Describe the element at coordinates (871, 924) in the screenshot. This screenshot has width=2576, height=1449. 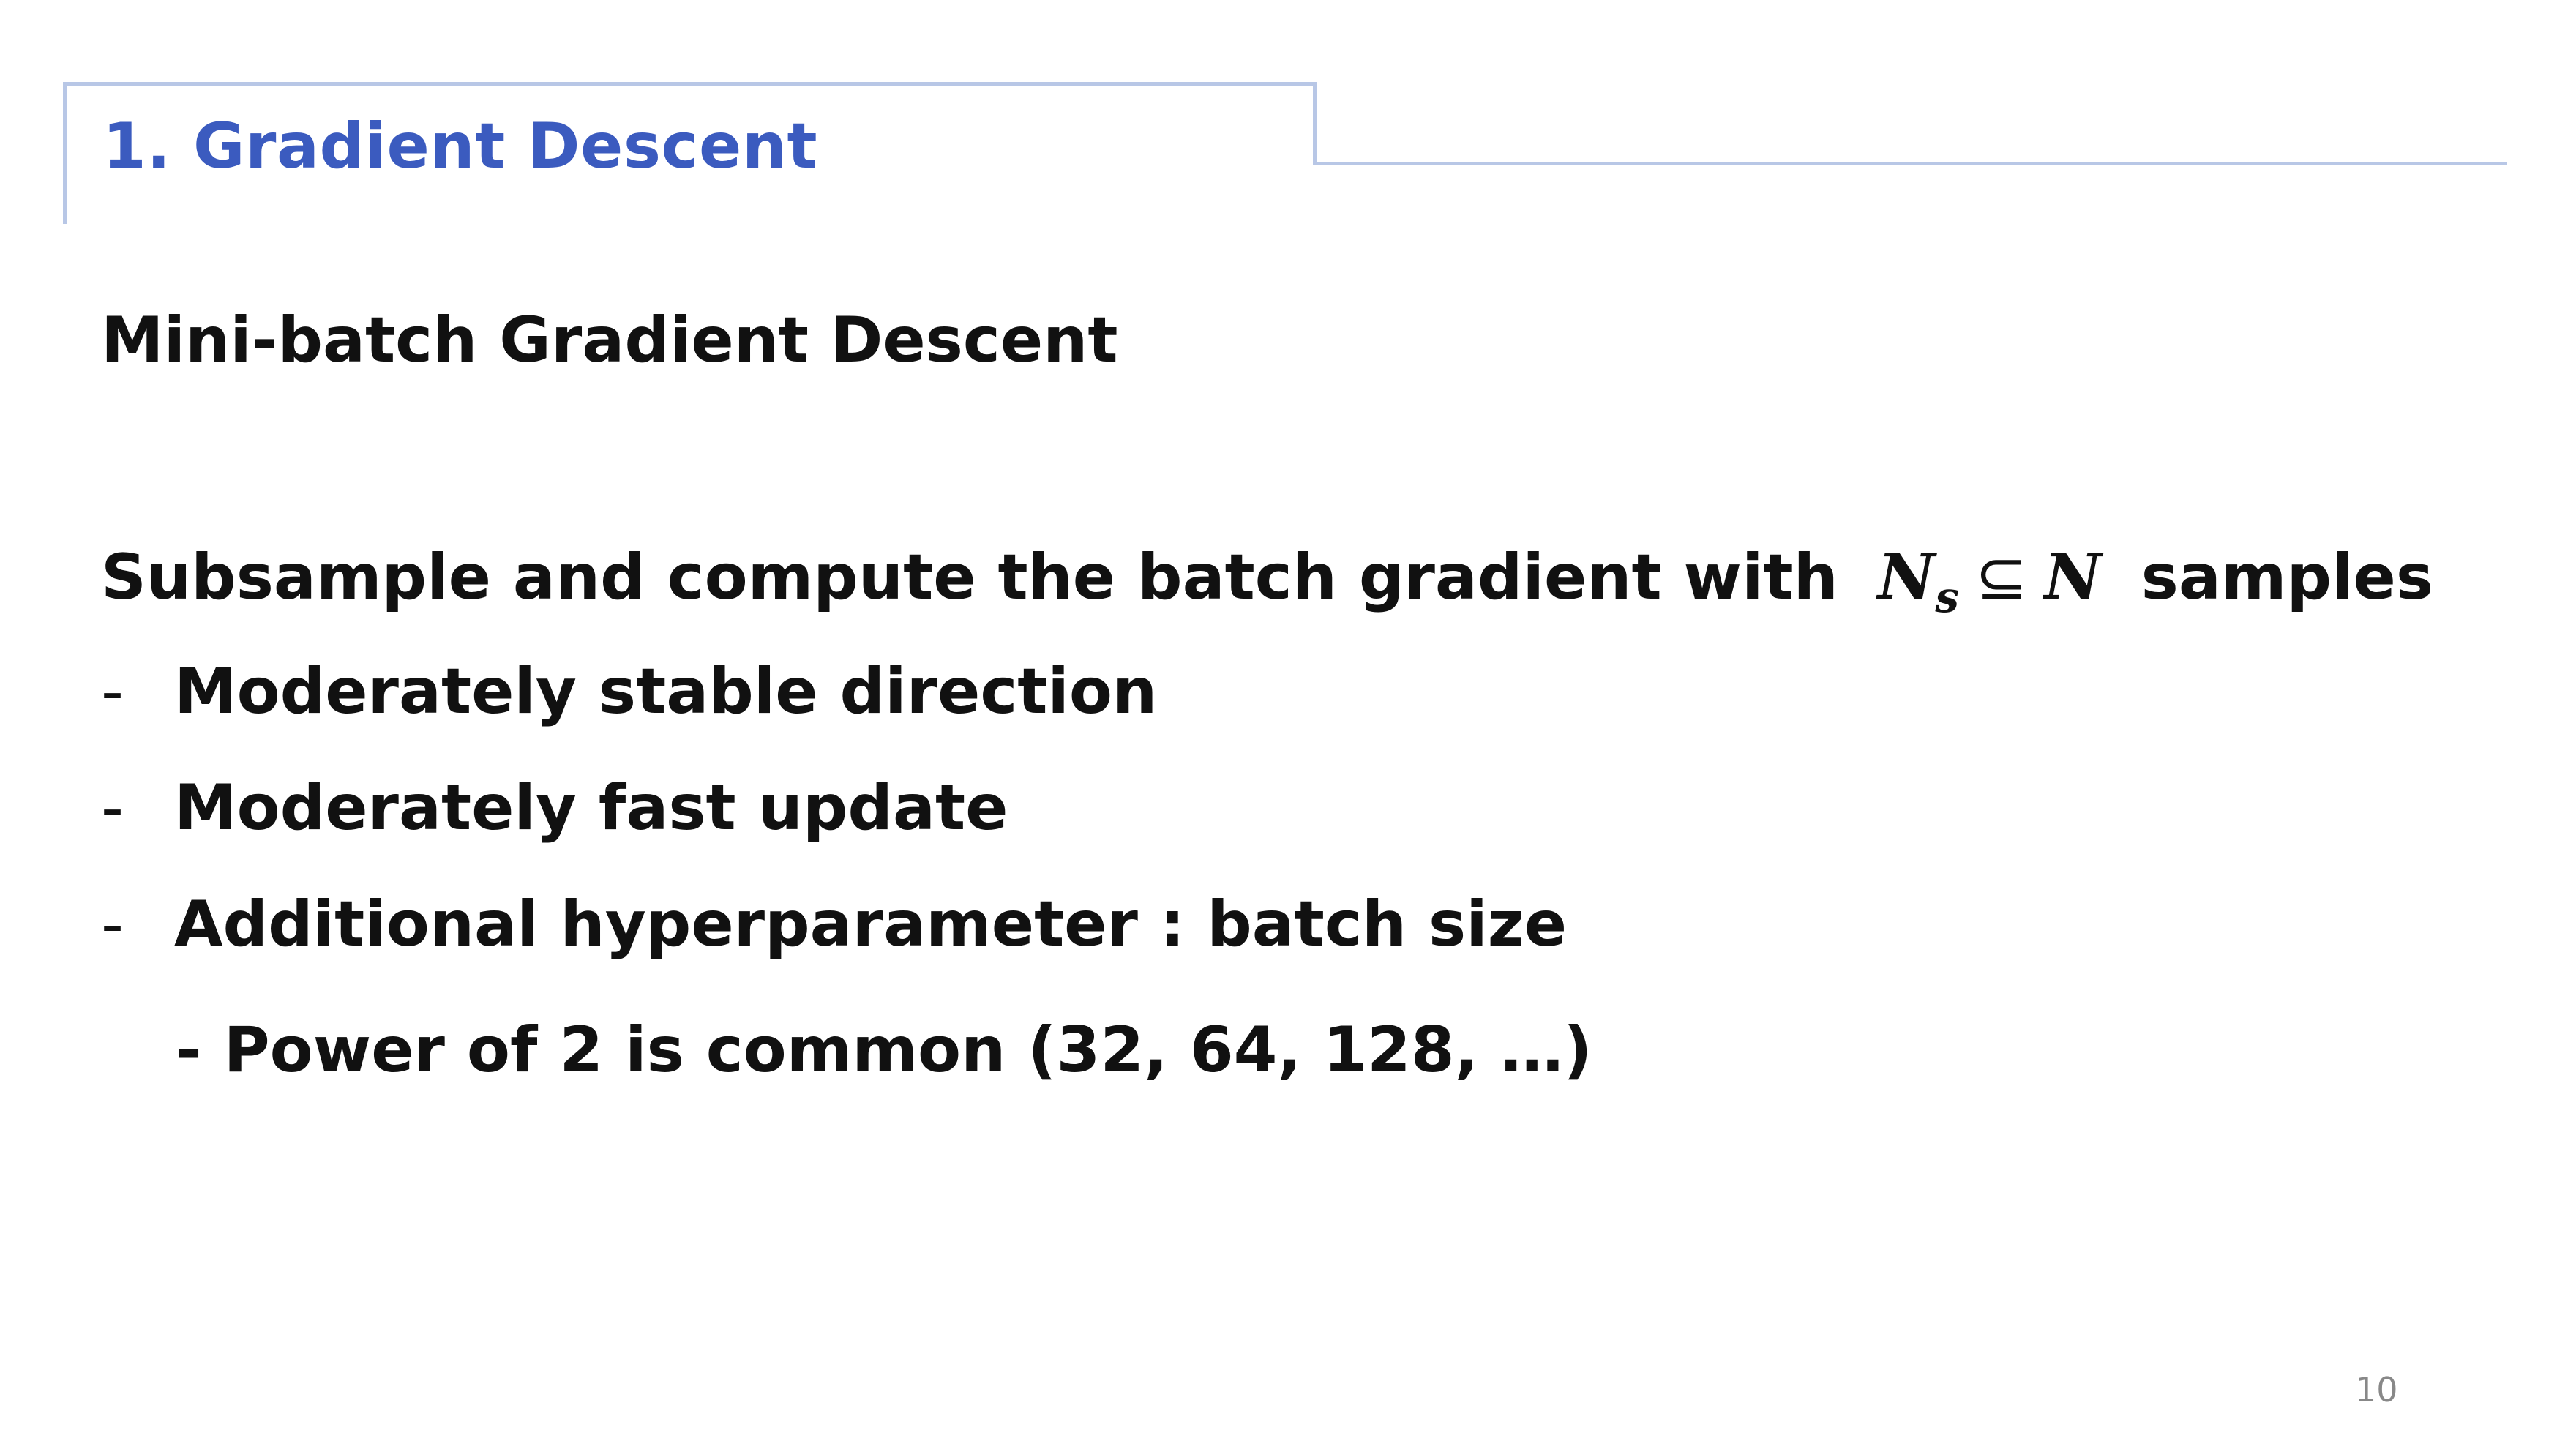
I see `bullet-text: Additional hyperparameter : batch size` at that location.